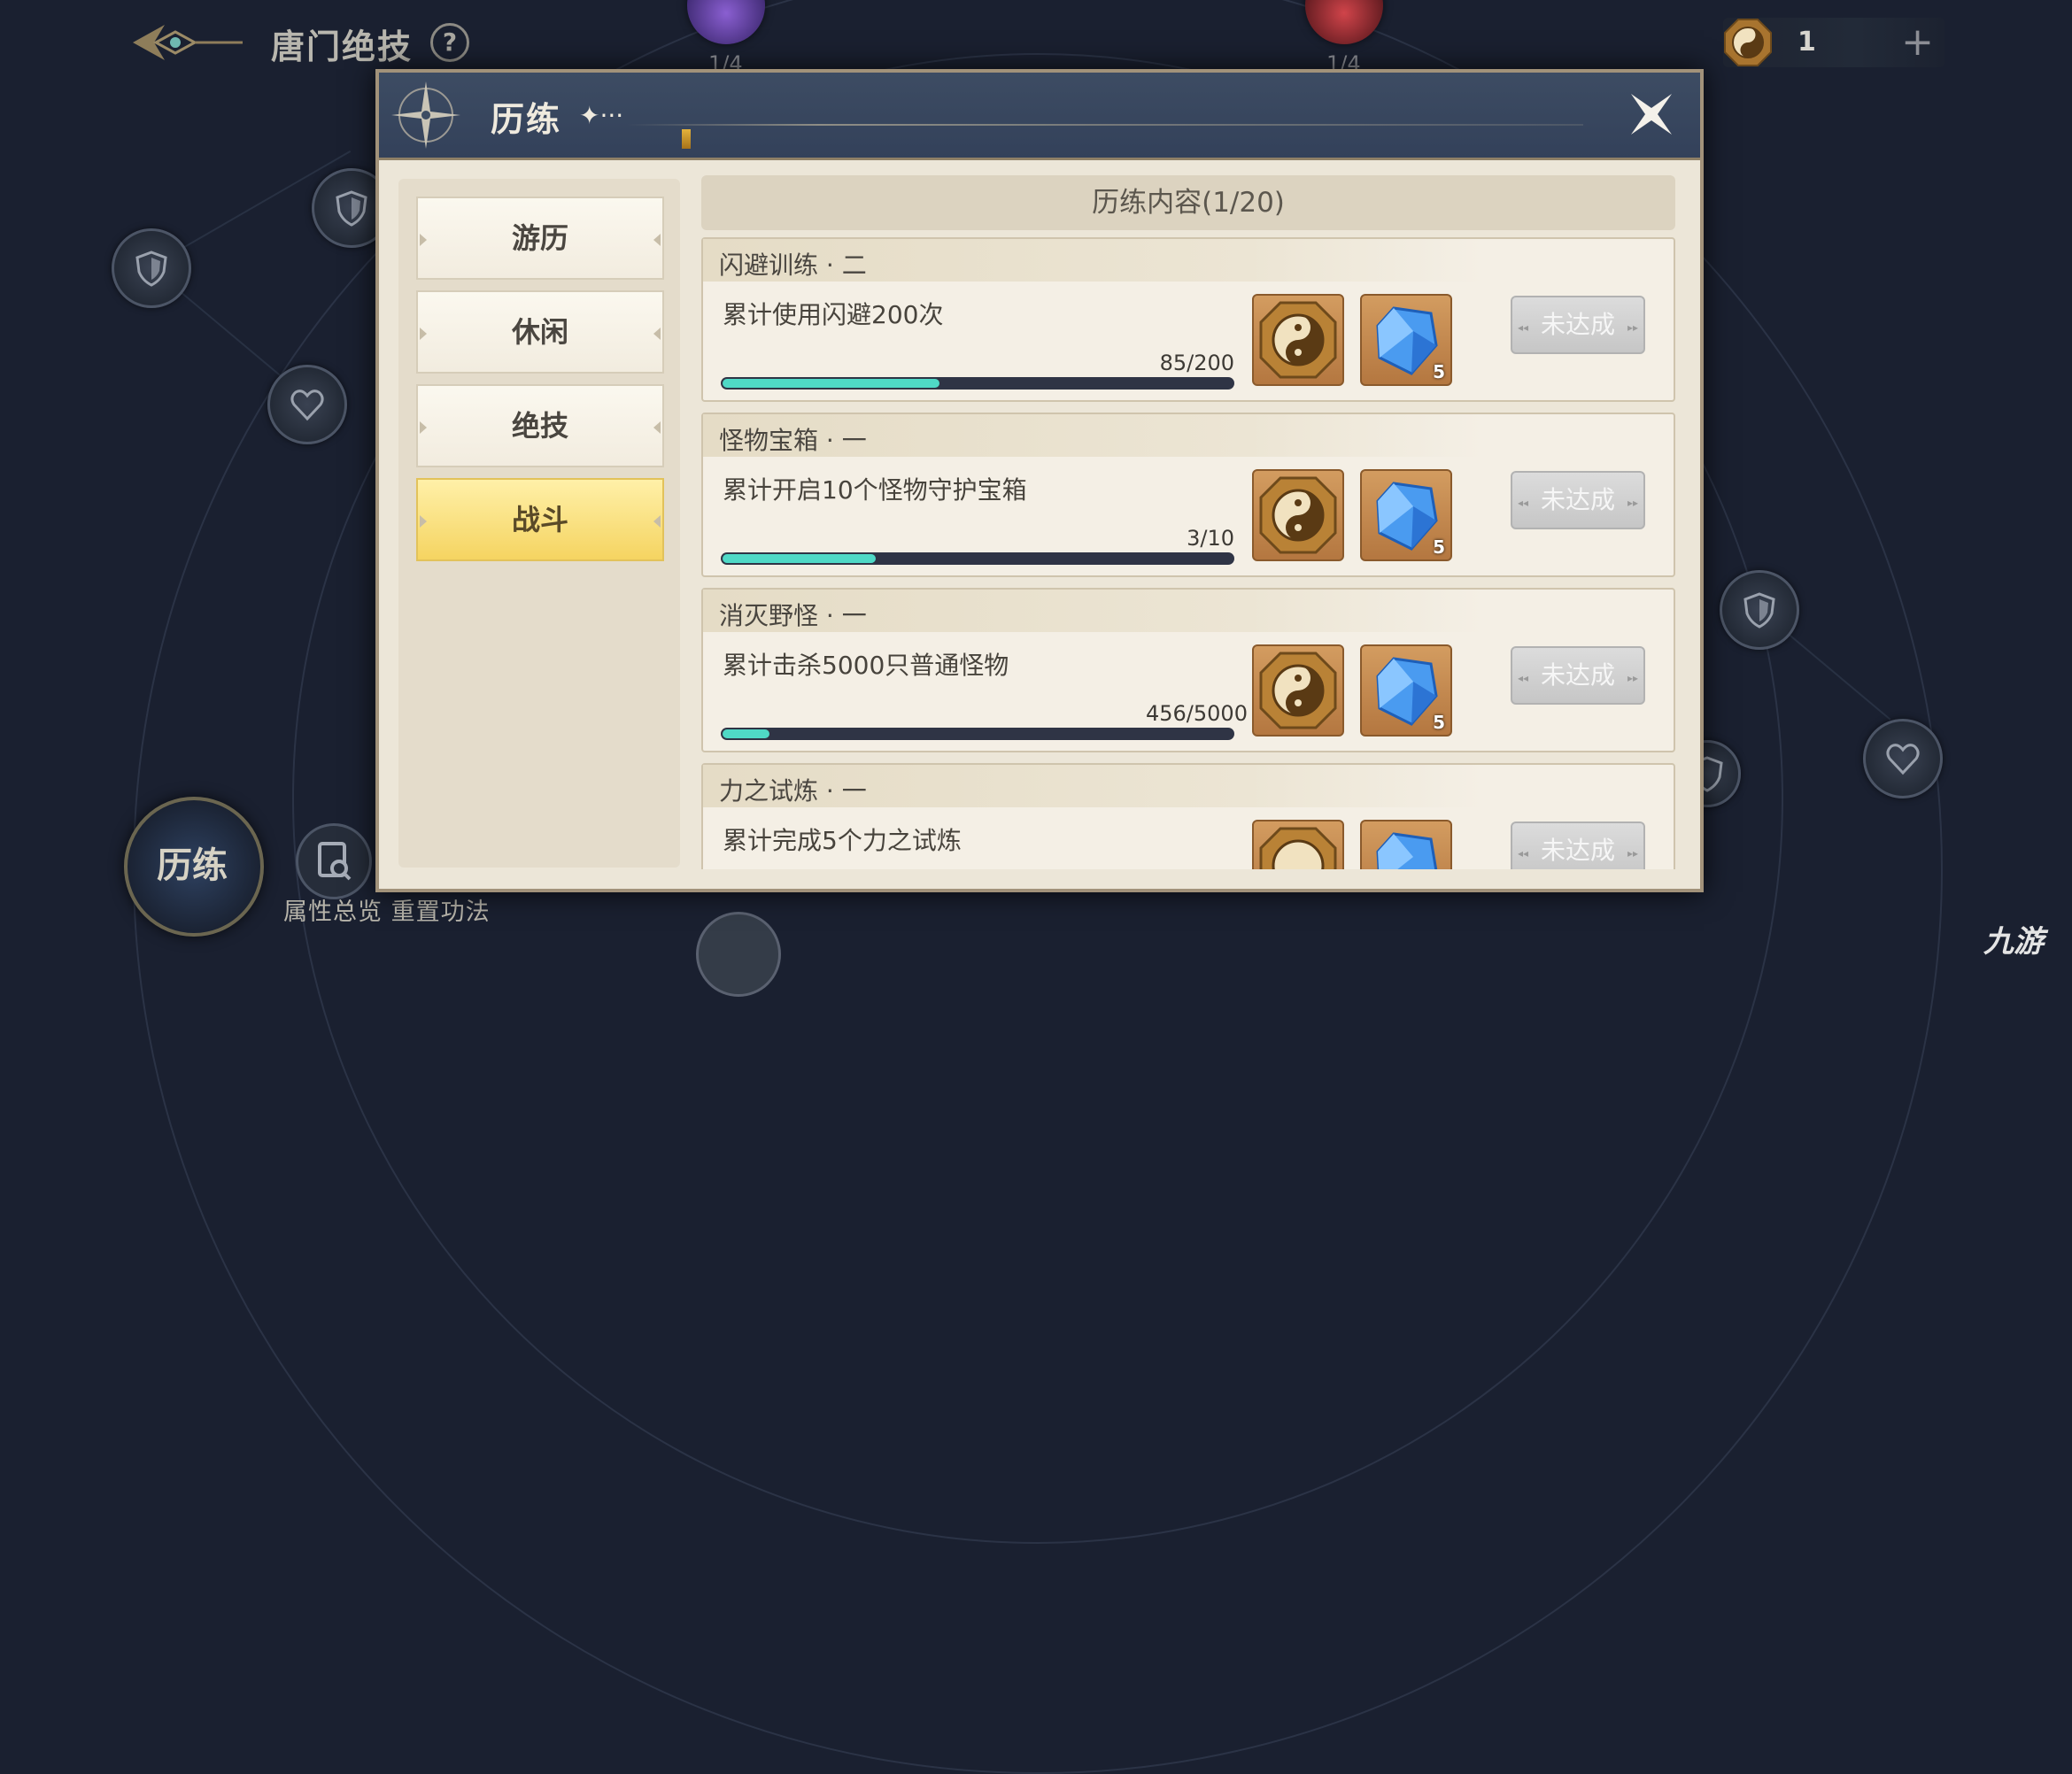 This screenshot has width=2072, height=1774. I want to click on task-progress-count: 456/5000, so click(1197, 713).